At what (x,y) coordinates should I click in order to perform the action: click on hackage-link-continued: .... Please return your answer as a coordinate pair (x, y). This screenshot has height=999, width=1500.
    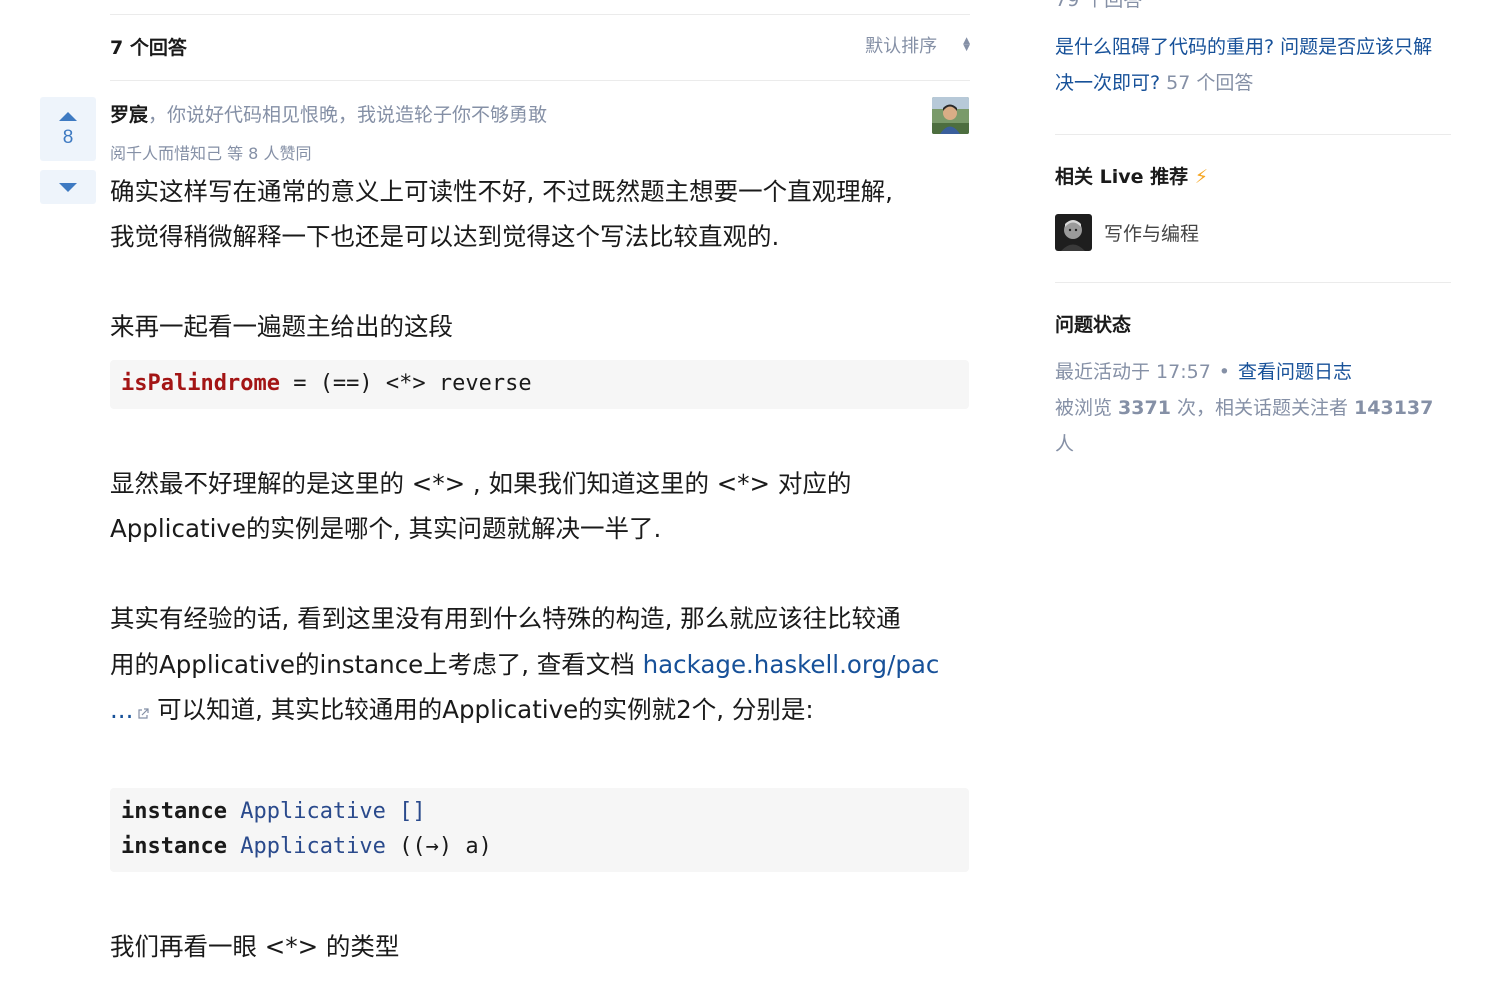
    Looking at the image, I should click on (121, 709).